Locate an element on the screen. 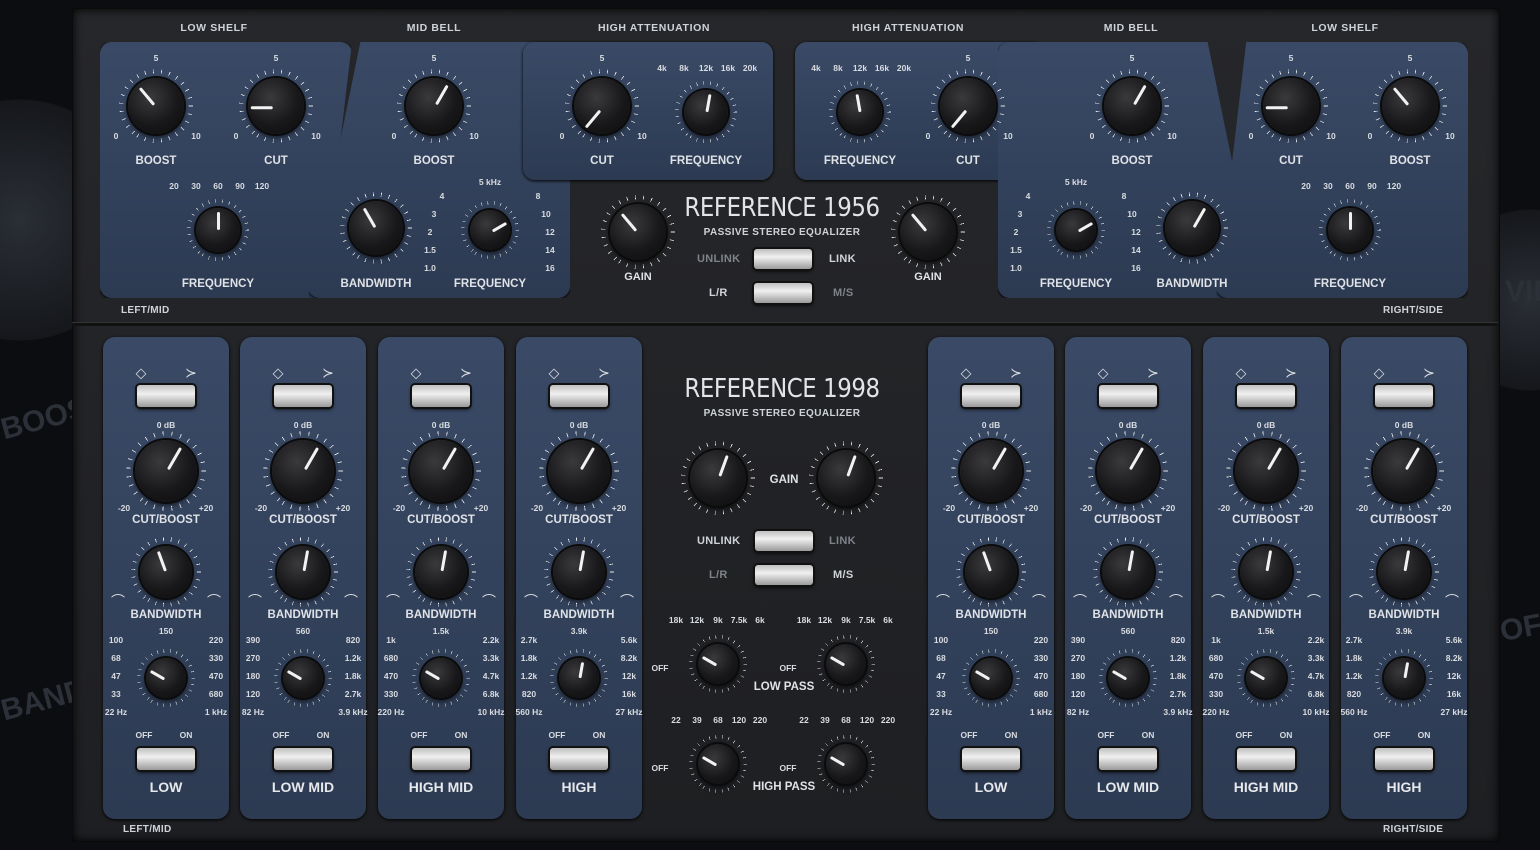 This screenshot has width=1540, height=850. left-high-cut-knob is located at coordinates (602, 106).